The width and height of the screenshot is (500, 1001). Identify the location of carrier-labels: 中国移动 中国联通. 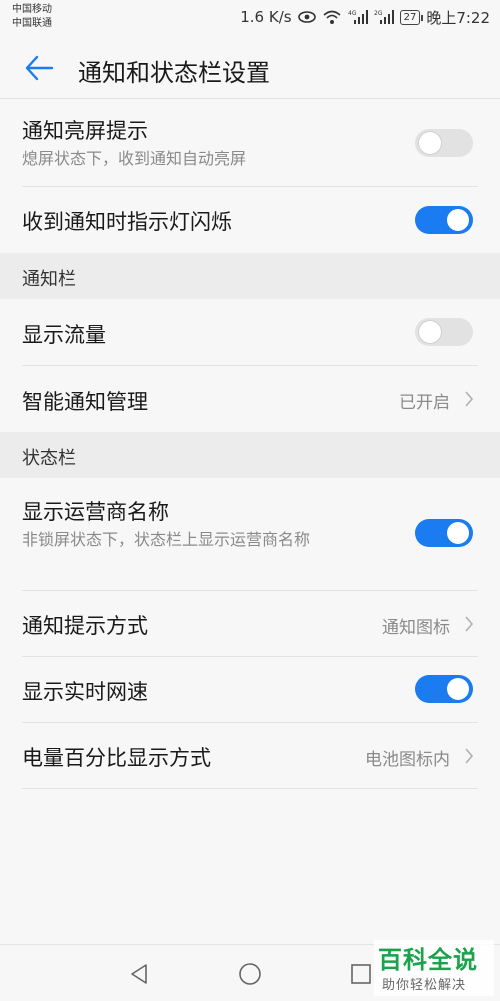
(32, 17).